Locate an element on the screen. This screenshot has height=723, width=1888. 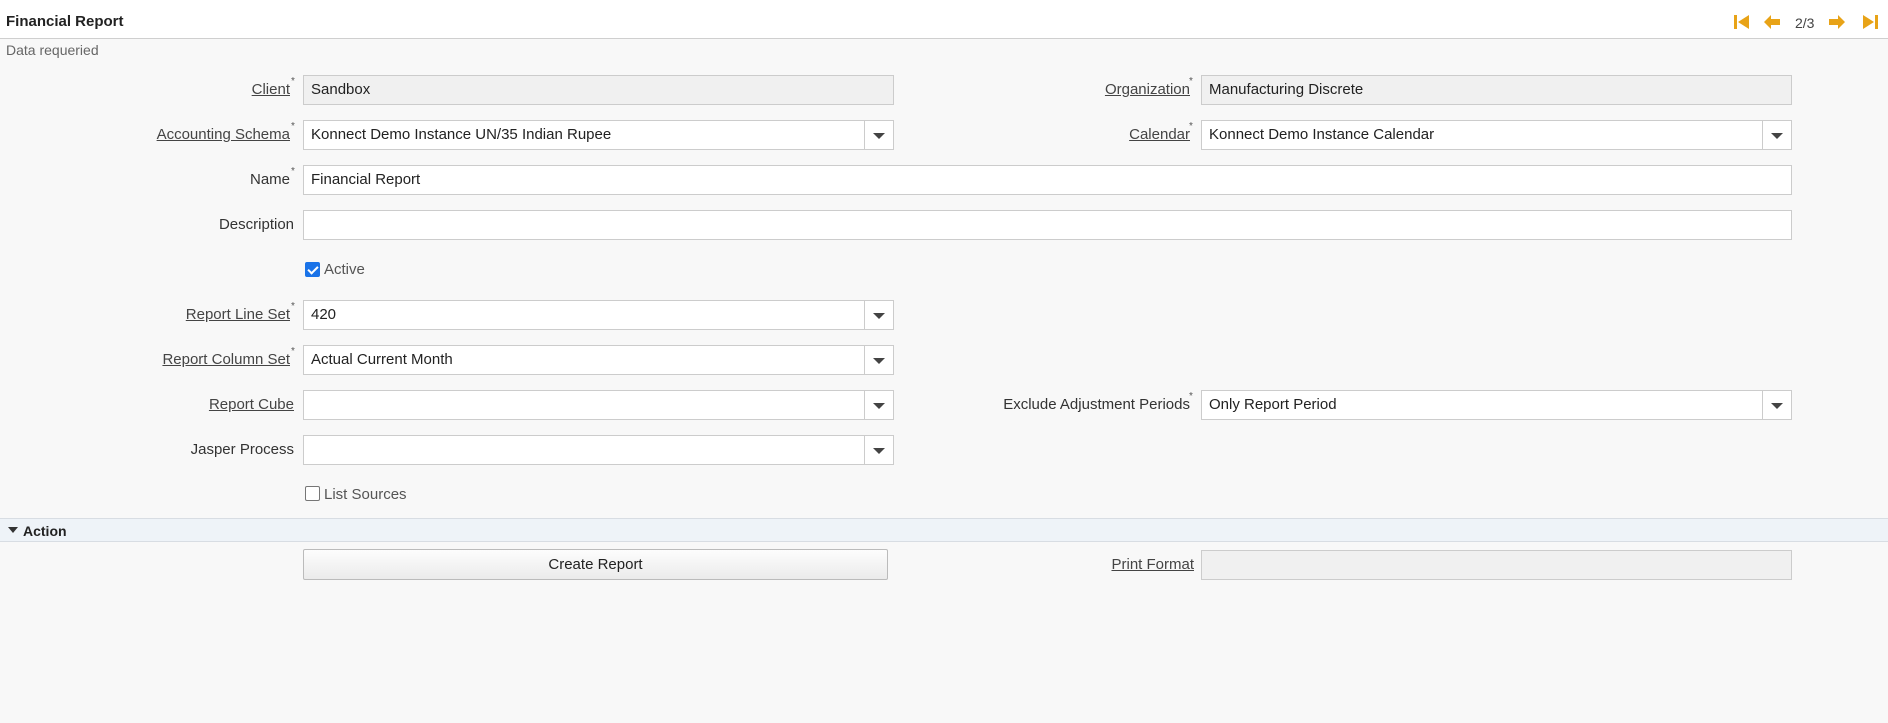
jasper-process-select is located at coordinates (598, 450).